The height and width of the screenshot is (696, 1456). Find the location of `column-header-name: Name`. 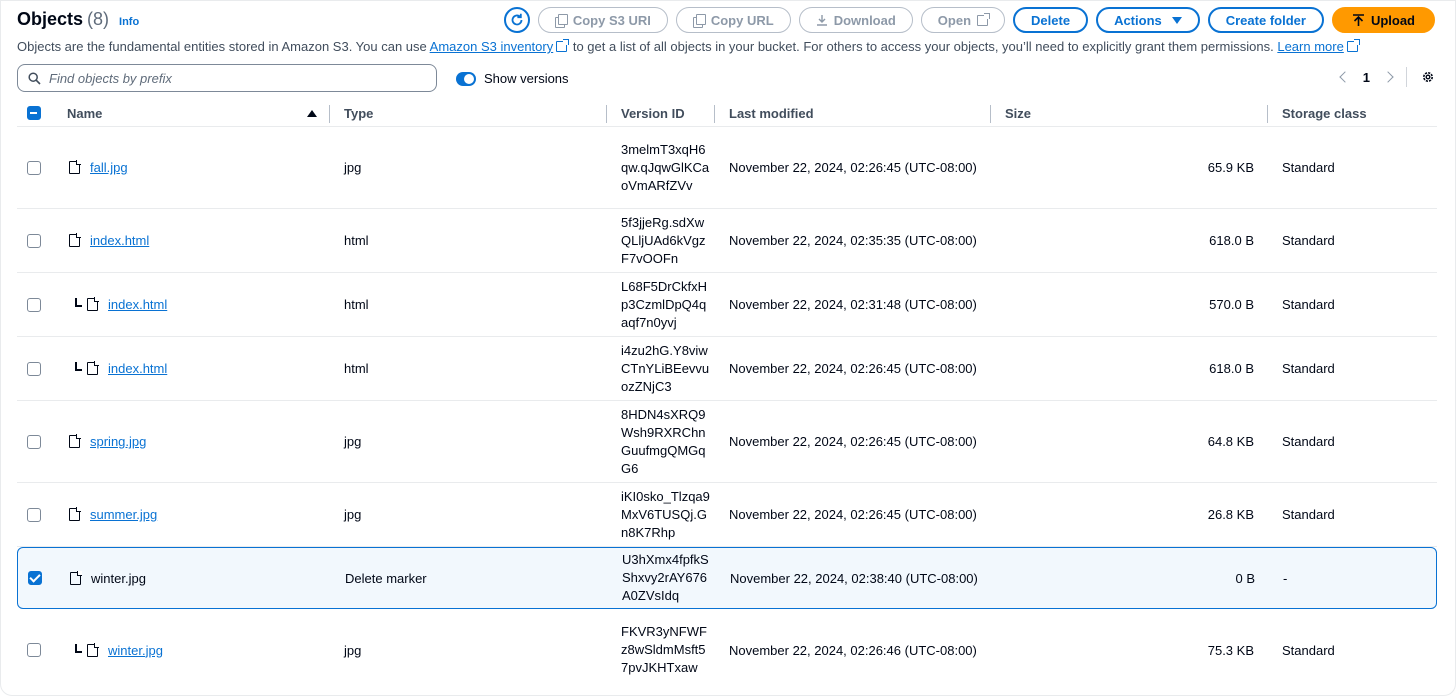

column-header-name: Name is located at coordinates (84, 113).